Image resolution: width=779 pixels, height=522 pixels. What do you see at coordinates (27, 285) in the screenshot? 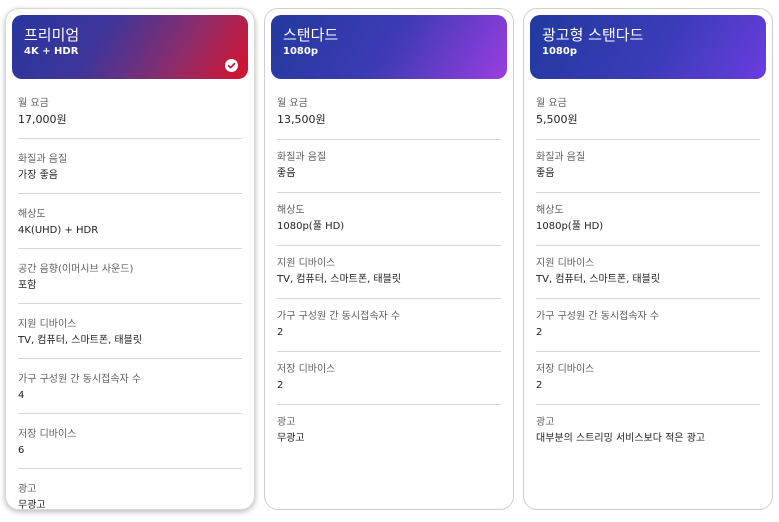
I see `feature-value: 포함` at bounding box center [27, 285].